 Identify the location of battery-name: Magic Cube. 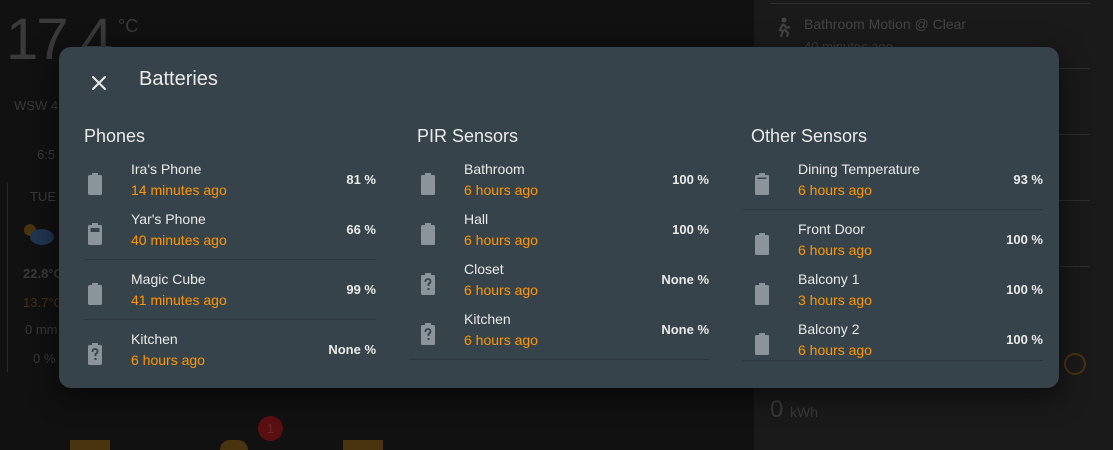
(168, 279).